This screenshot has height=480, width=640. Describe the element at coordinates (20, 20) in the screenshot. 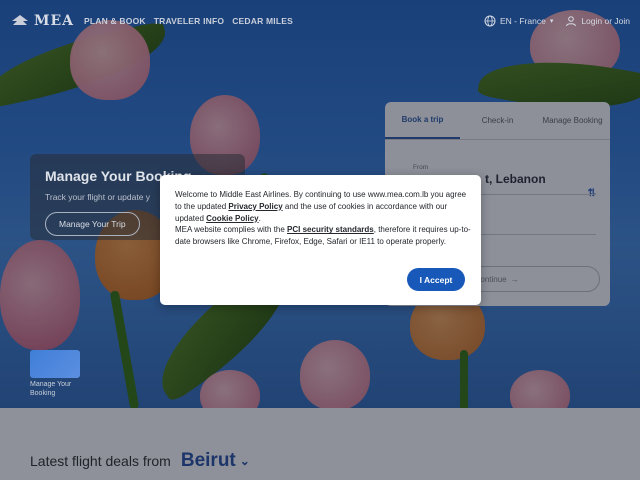

I see `cedar-logo-icon` at that location.